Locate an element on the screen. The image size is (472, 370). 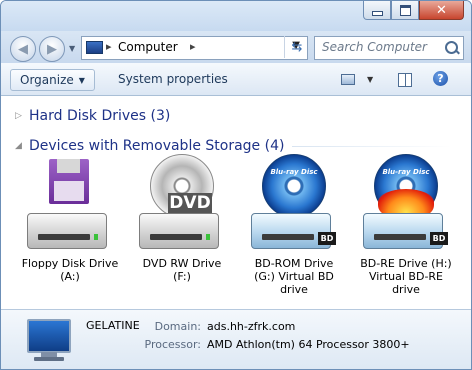
computer-name: GELATINE is located at coordinates (113, 325).